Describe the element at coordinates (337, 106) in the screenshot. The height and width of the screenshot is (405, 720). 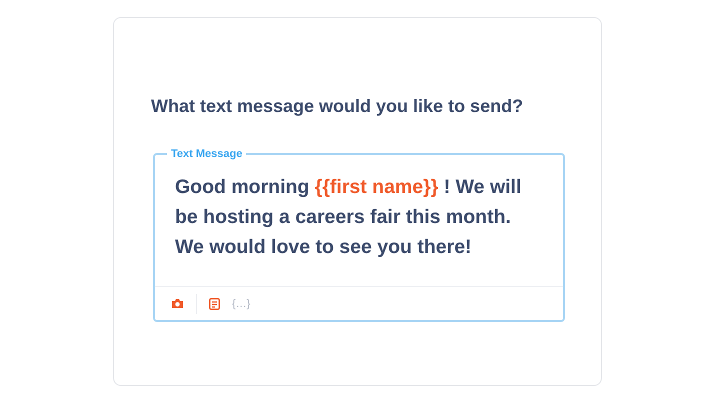
I see `question-heading: What text message would you like to send?` at that location.